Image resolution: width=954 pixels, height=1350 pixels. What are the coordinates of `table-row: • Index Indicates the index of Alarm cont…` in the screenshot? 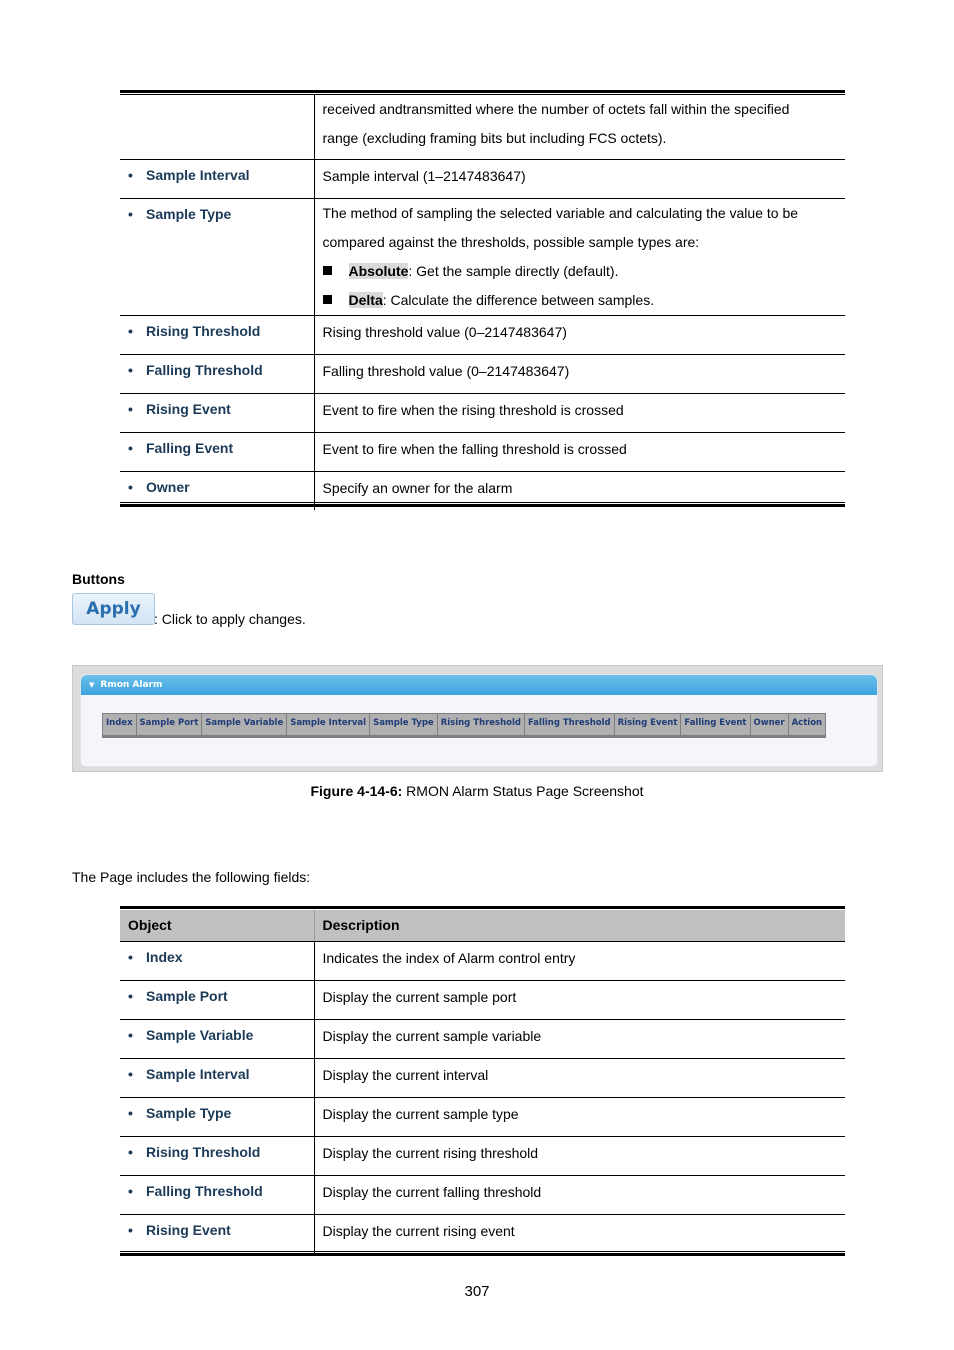 It's located at (482, 961).